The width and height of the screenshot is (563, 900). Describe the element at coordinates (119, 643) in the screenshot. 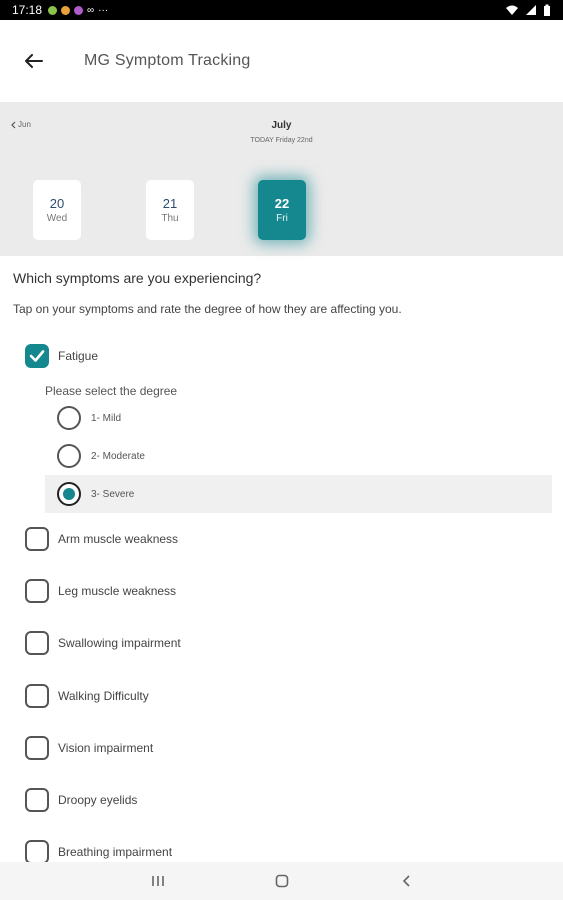

I see `symptom-label-swallowing-impairment: Swallowing impairment` at that location.